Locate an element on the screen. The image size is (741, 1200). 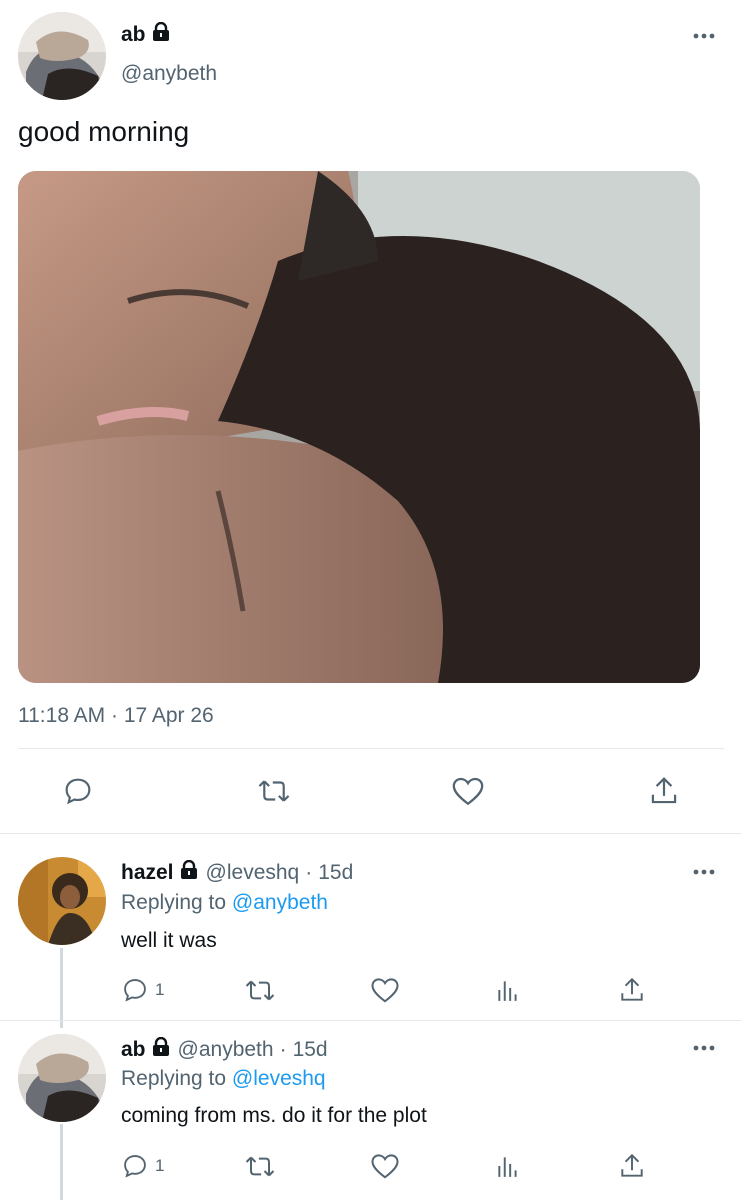
reply-author-handle: @anybeth is located at coordinates (226, 1050).